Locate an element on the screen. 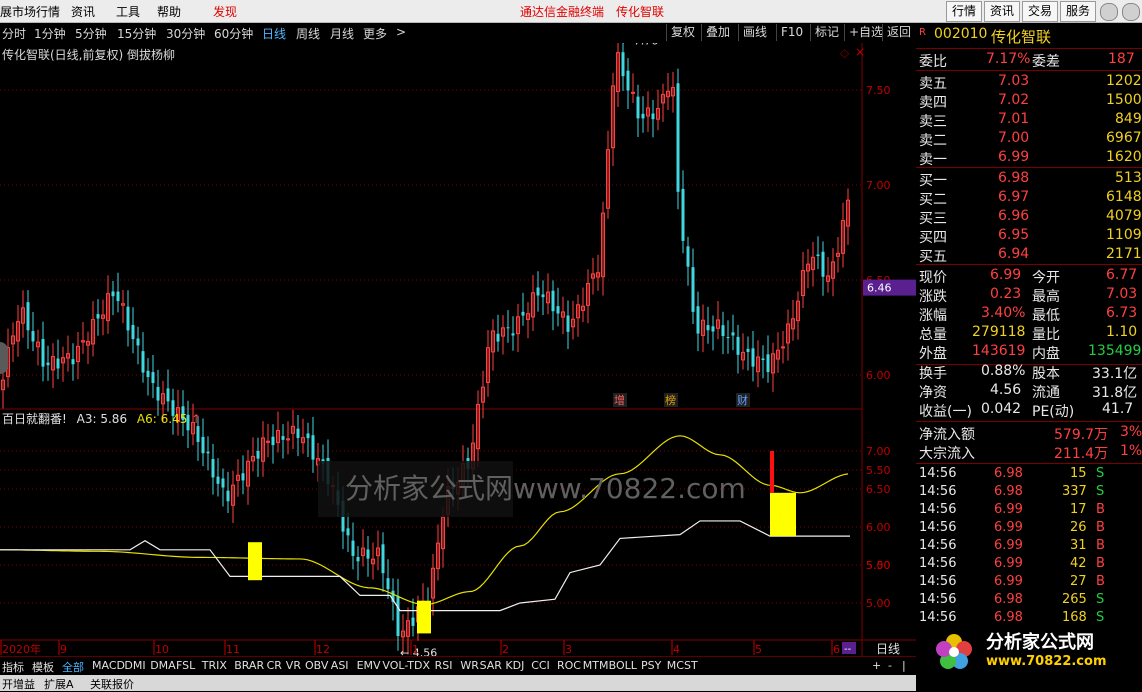  tab-indicator: SAR is located at coordinates (491, 665).